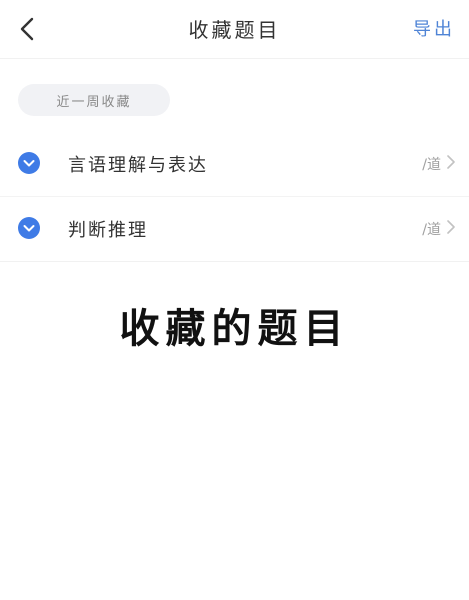 The width and height of the screenshot is (469, 600). I want to click on category-label: 判断推理, so click(108, 230).